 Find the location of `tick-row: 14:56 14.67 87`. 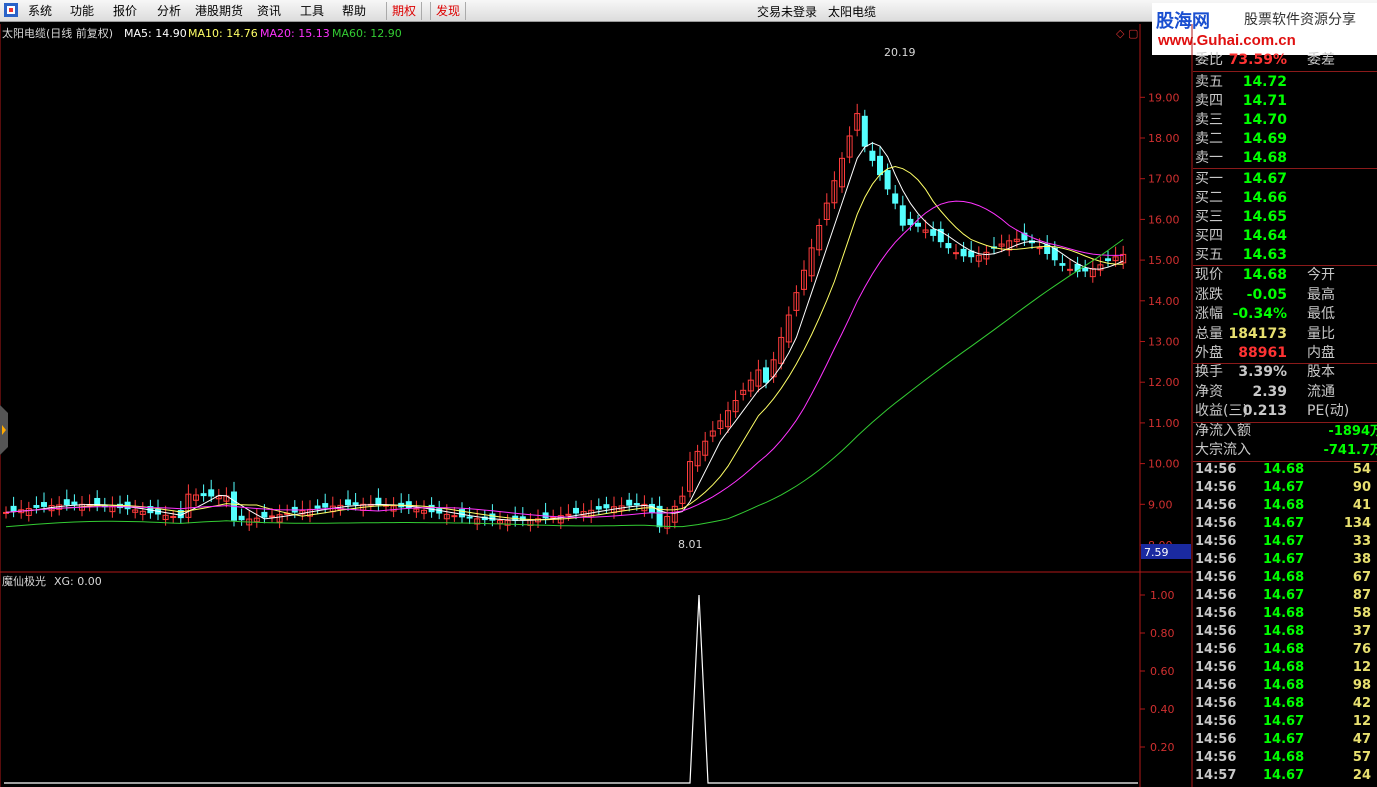

tick-row: 14:56 14.67 87 is located at coordinates (1285, 596).